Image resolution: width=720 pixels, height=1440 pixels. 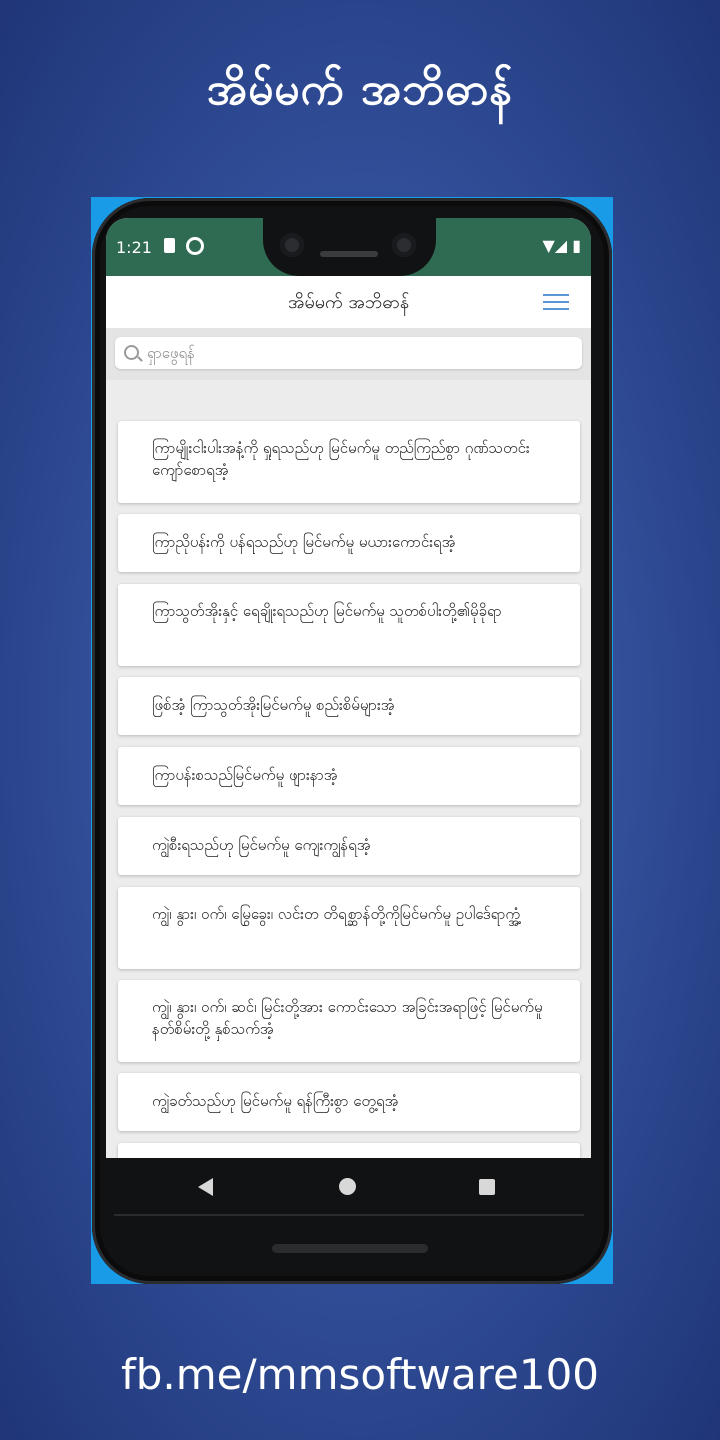 I want to click on promo-footer-link: fb.me/mmsoftware100, so click(x=360, y=1374).